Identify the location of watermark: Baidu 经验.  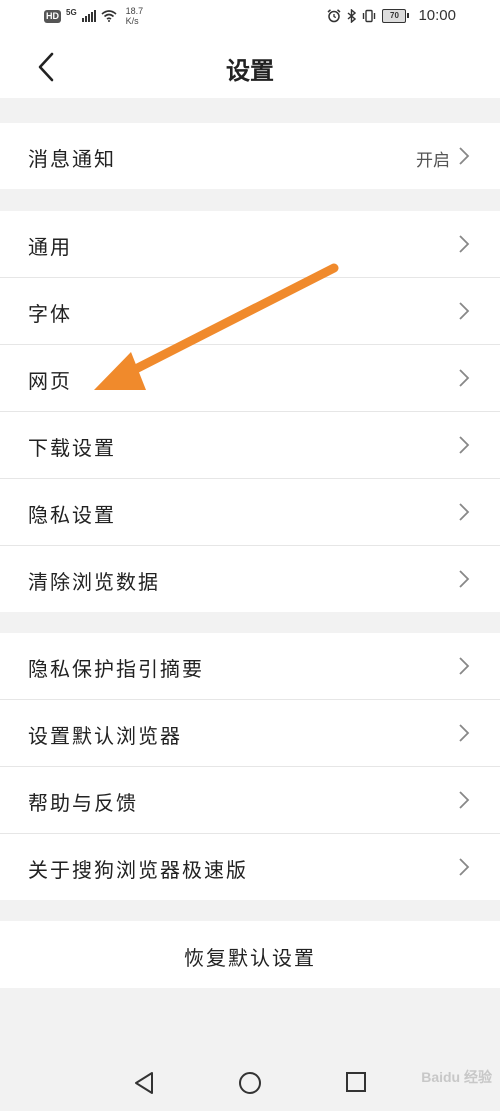
(456, 1077).